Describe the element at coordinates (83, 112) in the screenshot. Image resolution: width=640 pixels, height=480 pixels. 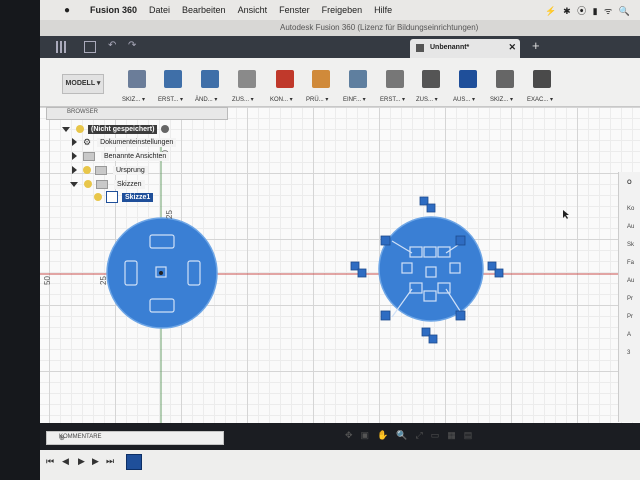
I see `browser-title: BROWSER` at that location.